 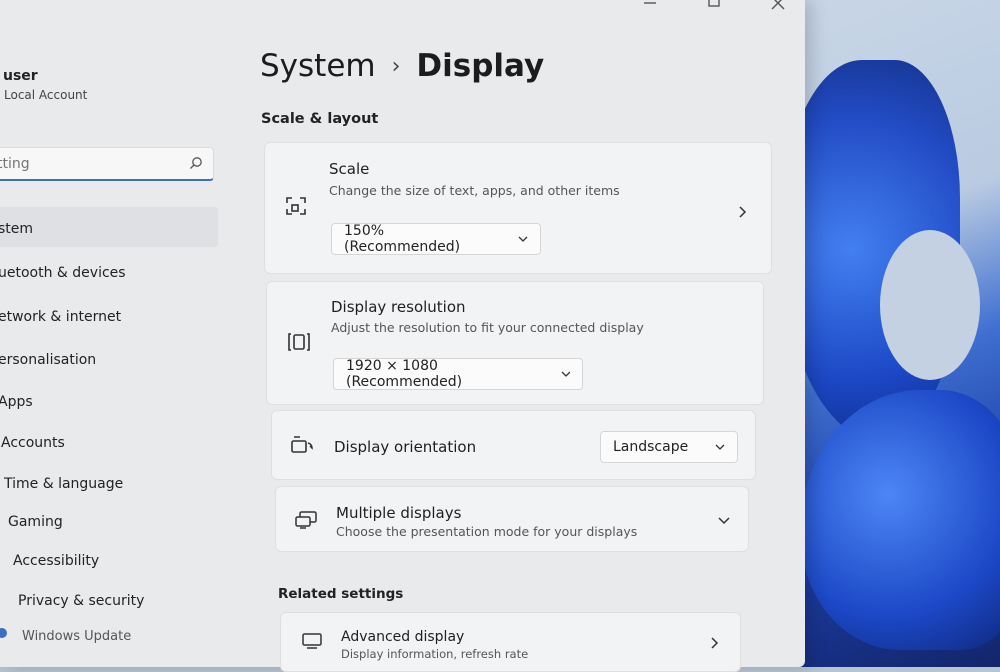 I want to click on caption-buttons, so click(x=714, y=6).